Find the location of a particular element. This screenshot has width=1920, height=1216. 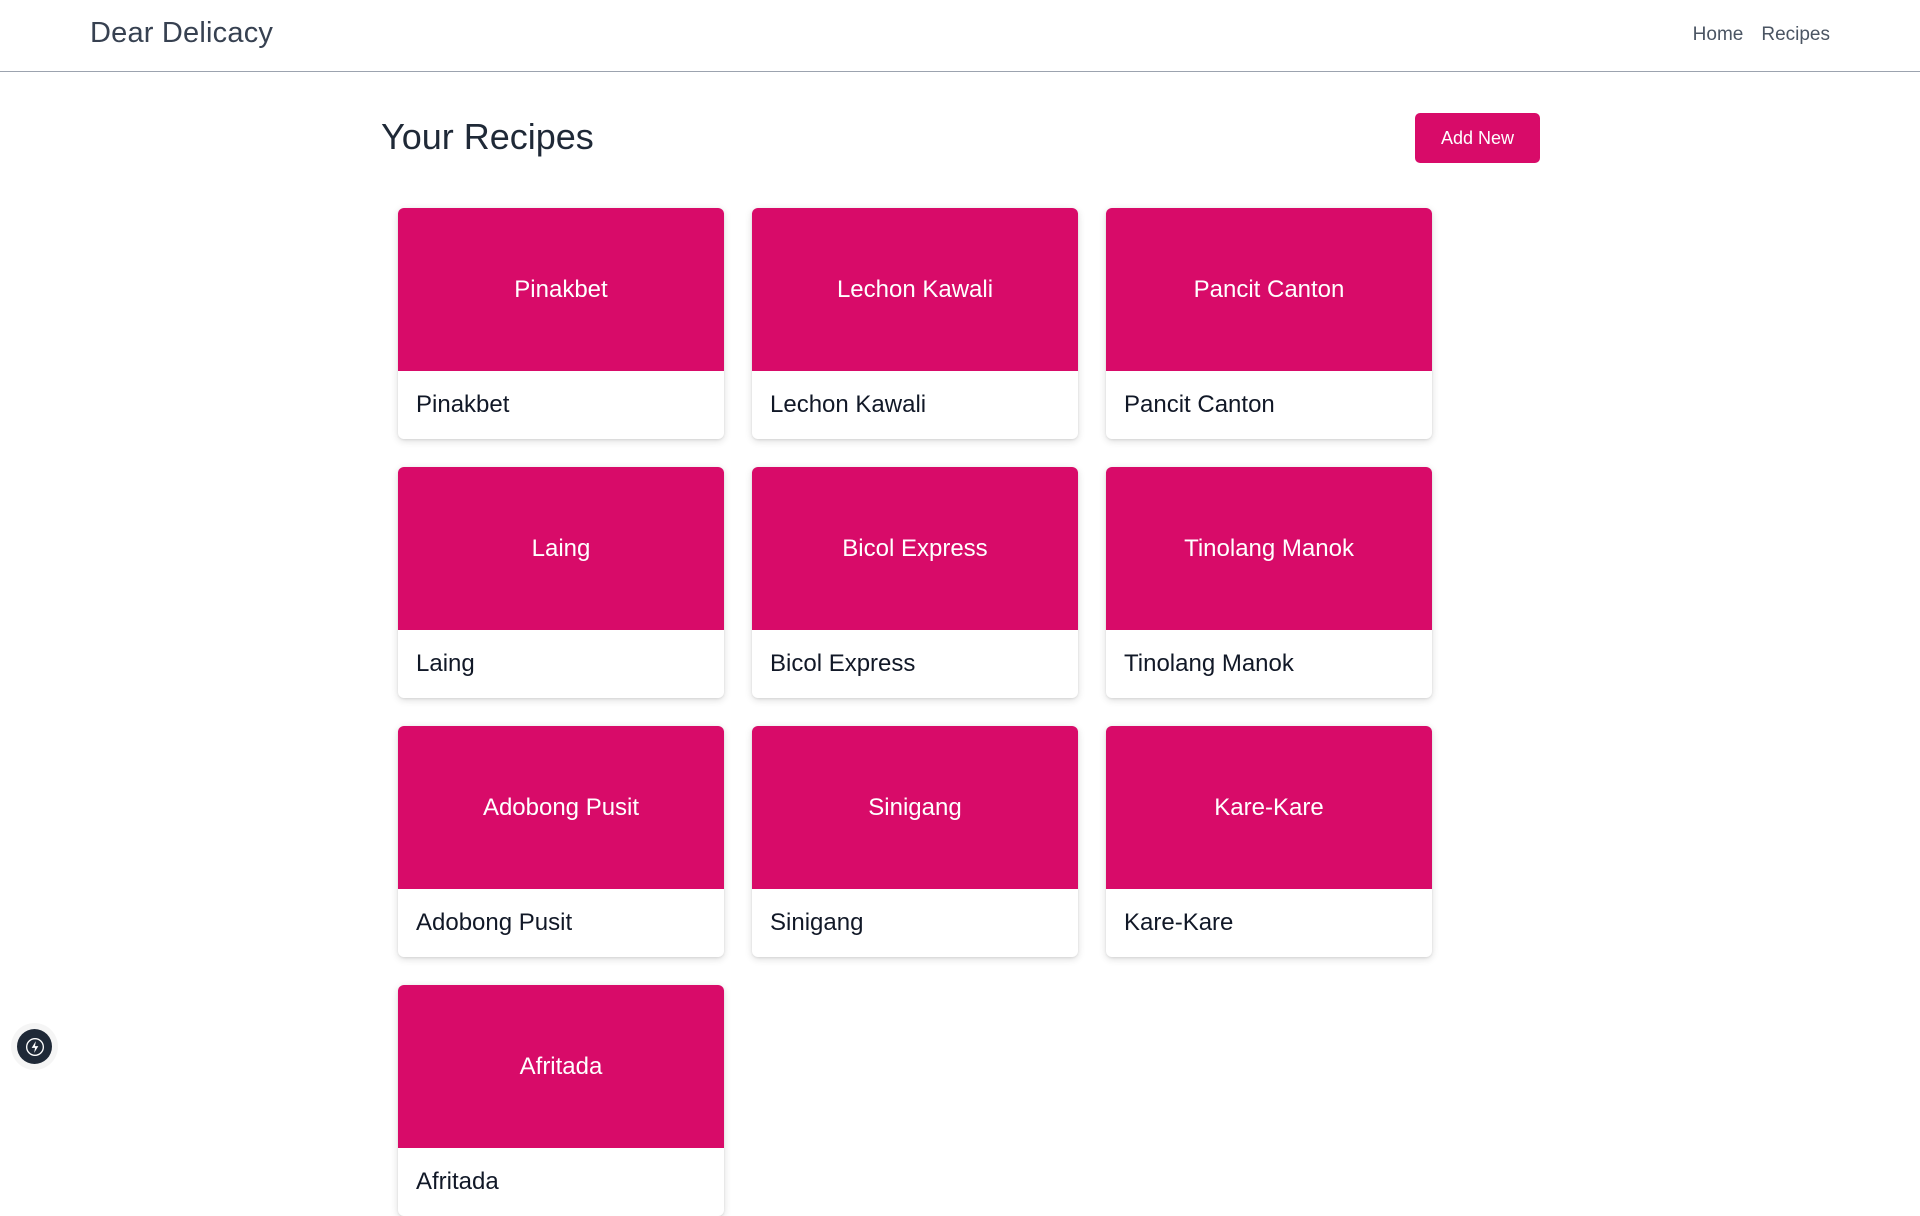

recipe-card-title: Afritada is located at coordinates (457, 1181).